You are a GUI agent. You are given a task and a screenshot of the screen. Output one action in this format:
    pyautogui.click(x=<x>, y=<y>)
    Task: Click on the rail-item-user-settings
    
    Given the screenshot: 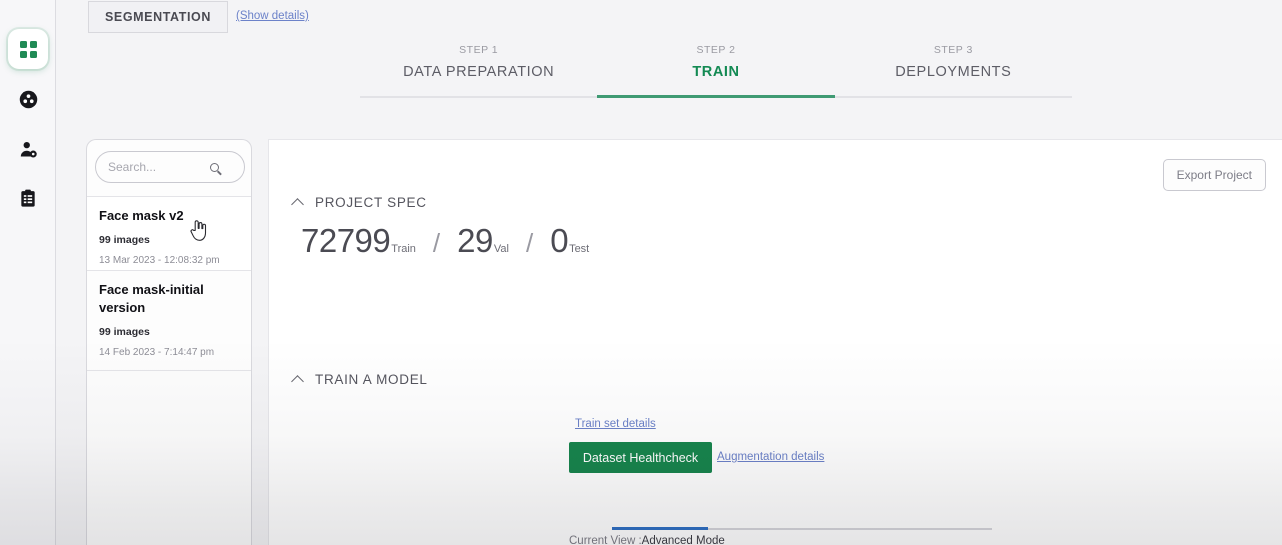 What is the action you would take?
    pyautogui.click(x=28, y=149)
    